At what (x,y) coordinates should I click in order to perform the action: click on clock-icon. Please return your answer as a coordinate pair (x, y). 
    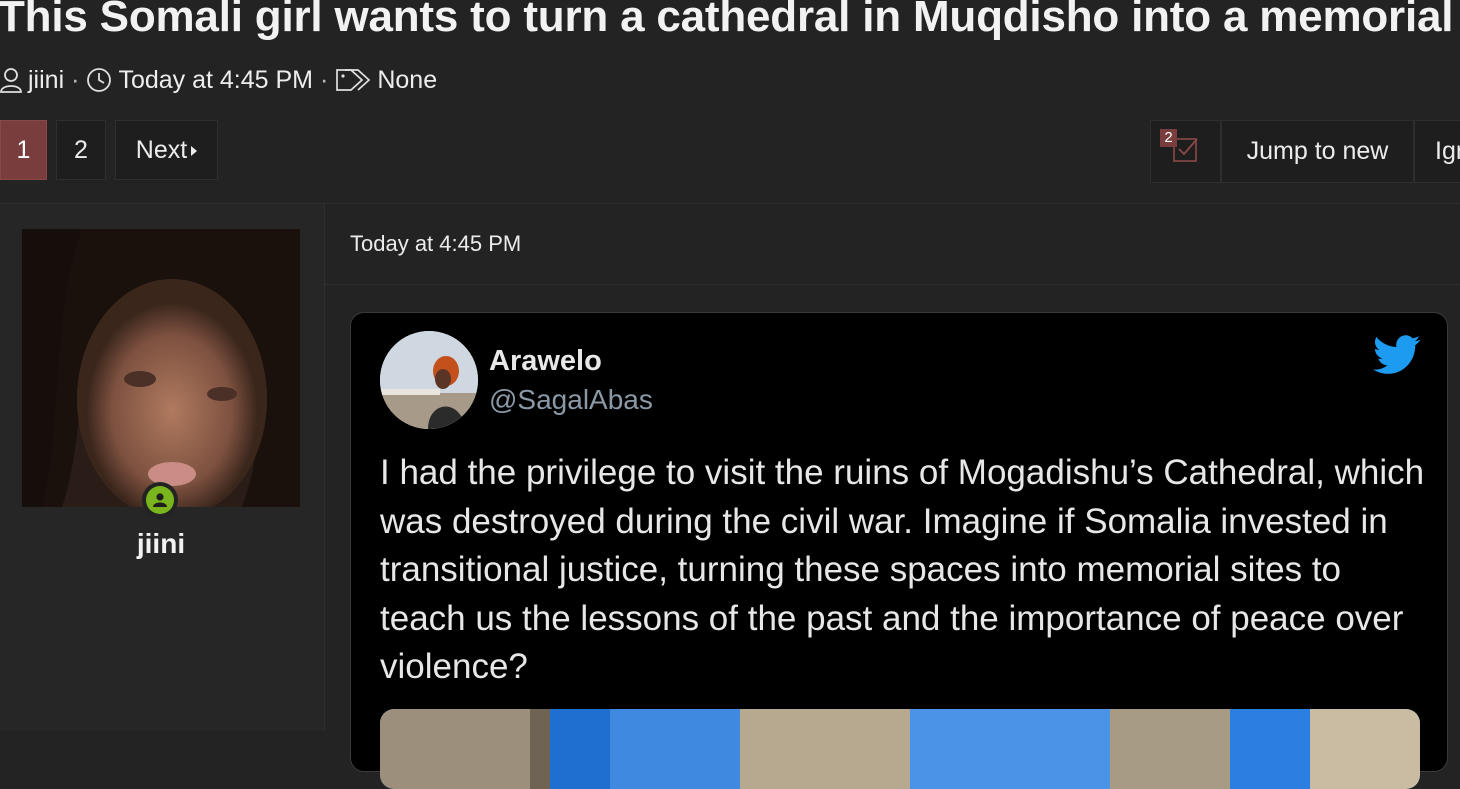
    Looking at the image, I should click on (99, 80).